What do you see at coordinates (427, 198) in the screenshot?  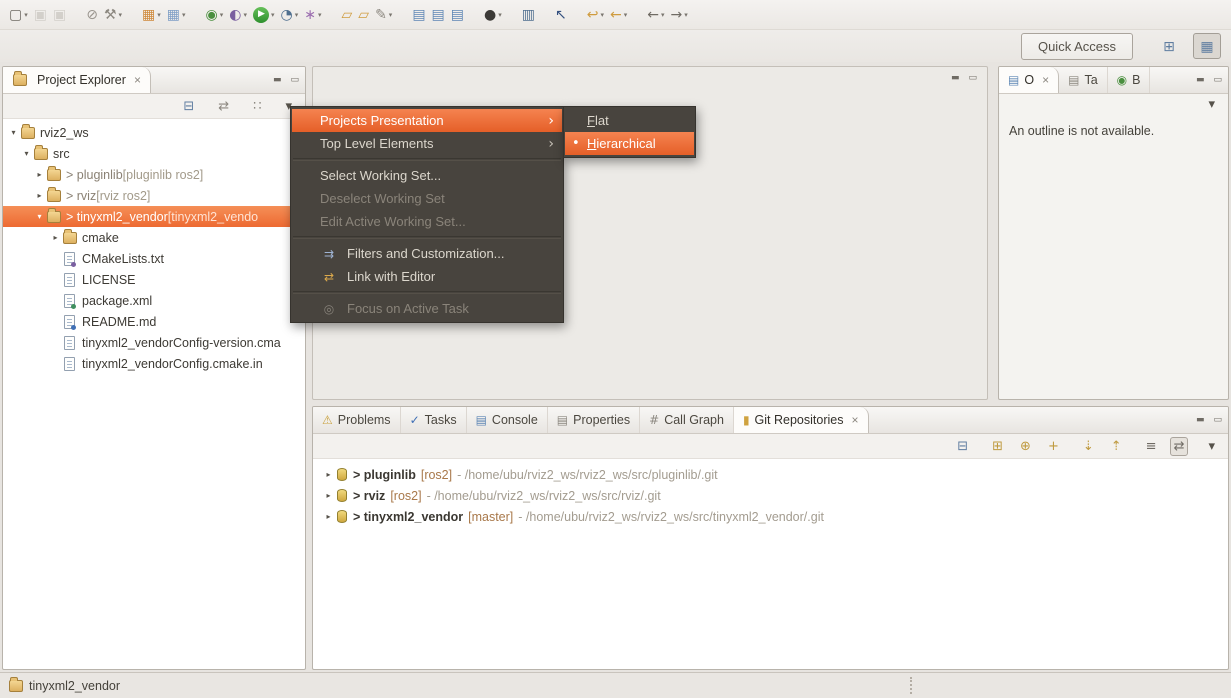 I see `menu-item-deselect-working-set: Deselect Working Set ›` at bounding box center [427, 198].